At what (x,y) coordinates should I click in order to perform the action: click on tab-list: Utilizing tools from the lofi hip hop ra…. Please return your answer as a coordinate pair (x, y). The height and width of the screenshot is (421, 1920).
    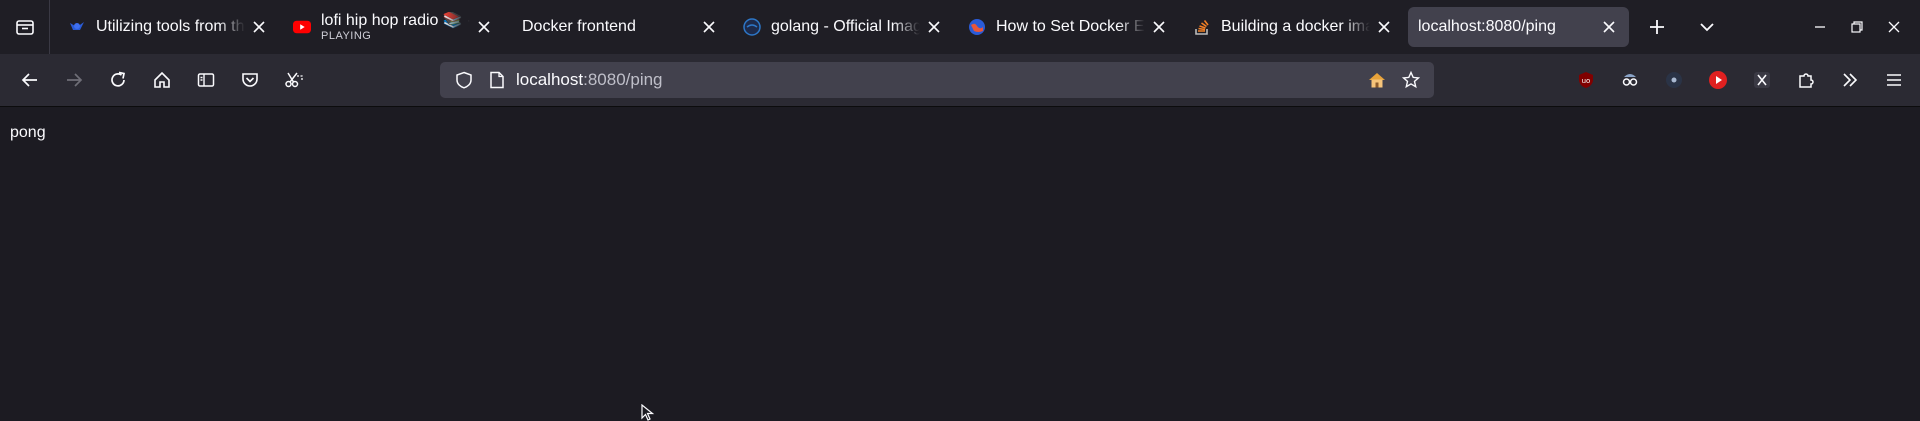
    Looking at the image, I should click on (889, 27).